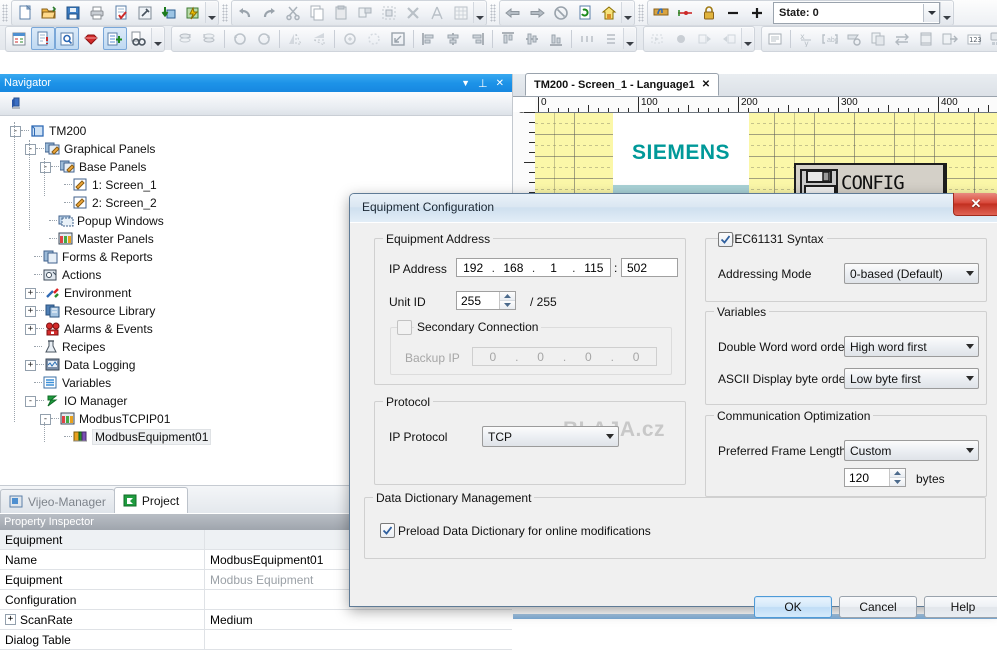 Image resolution: width=997 pixels, height=656 pixels. Describe the element at coordinates (404, 327) in the screenshot. I see `secondary-connection-checkbox` at that location.